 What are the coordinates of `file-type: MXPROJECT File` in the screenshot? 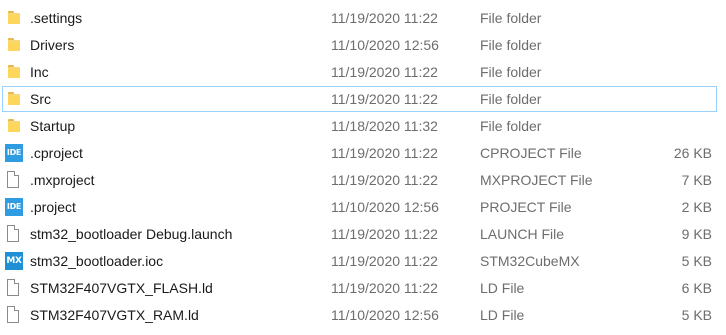 It's located at (536, 180).